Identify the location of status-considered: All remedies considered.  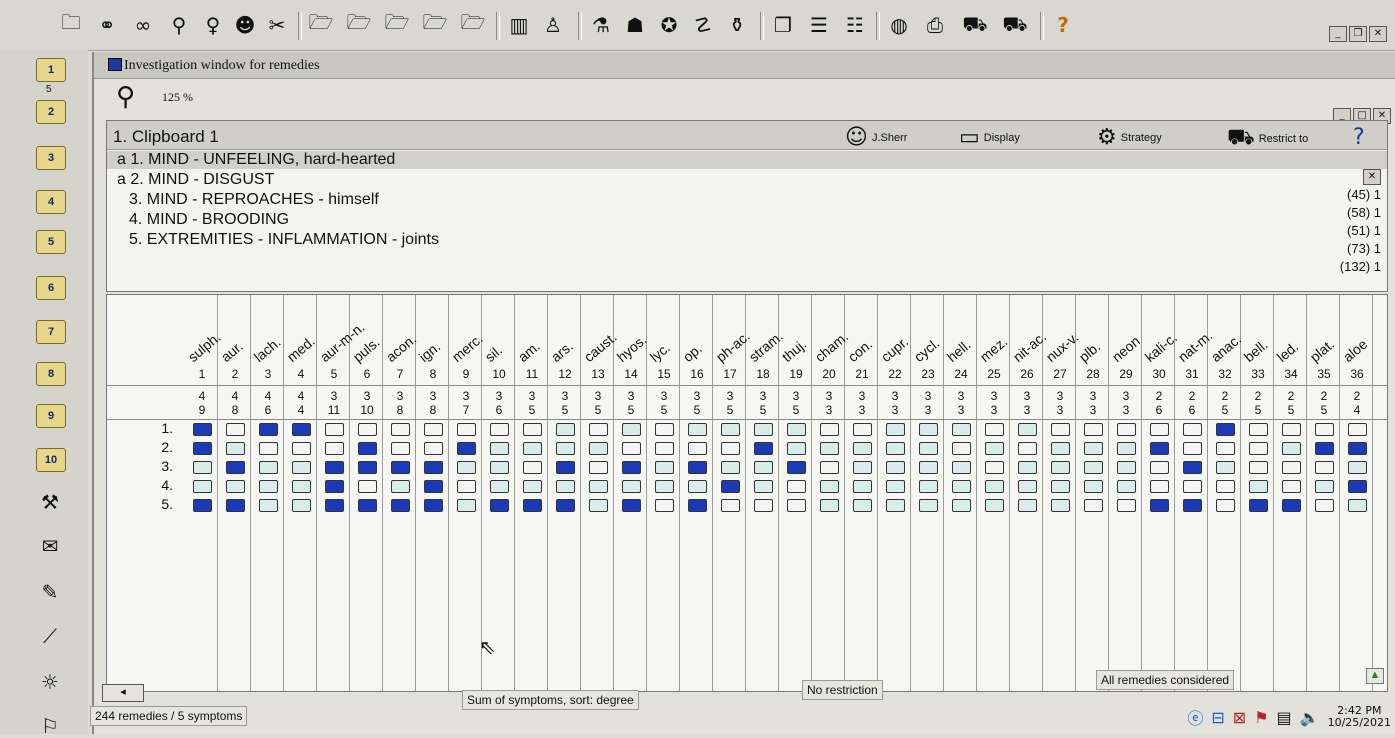
(1165, 680).